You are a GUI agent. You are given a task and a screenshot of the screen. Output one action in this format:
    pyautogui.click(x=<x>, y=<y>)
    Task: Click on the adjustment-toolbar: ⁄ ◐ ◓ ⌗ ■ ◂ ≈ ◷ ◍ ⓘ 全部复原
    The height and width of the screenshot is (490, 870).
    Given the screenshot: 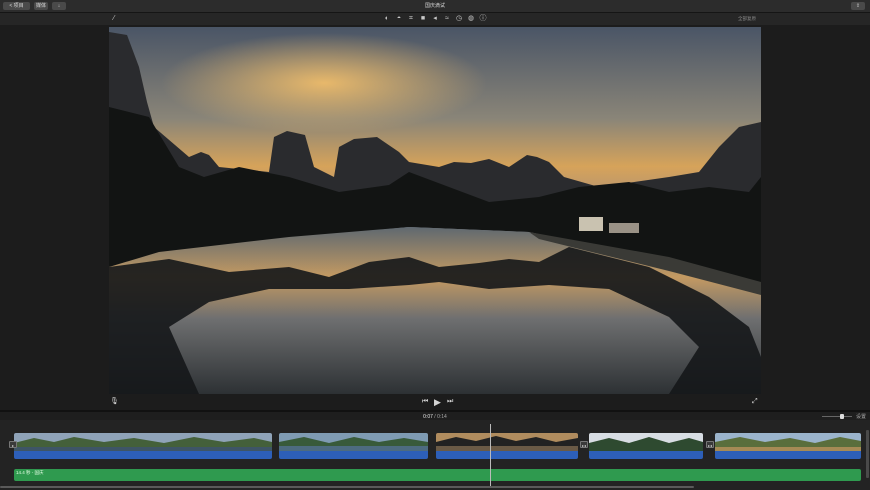 What is the action you would take?
    pyautogui.click(x=435, y=19)
    